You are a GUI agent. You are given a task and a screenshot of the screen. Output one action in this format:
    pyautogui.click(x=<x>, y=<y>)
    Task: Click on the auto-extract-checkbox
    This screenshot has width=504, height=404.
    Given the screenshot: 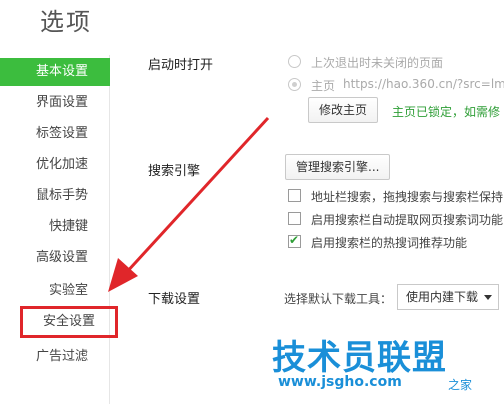 What is the action you would take?
    pyautogui.click(x=294, y=218)
    